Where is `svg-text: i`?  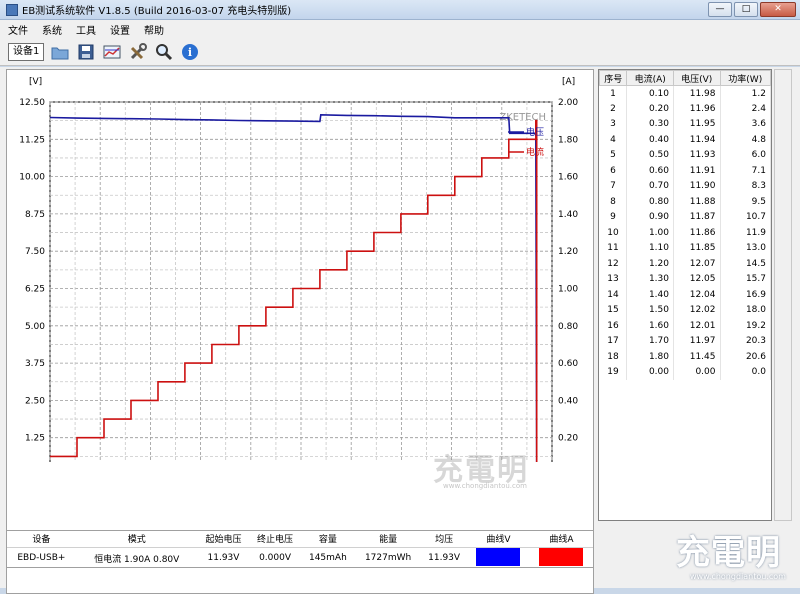
svg-text: i is located at coordinates (190, 52).